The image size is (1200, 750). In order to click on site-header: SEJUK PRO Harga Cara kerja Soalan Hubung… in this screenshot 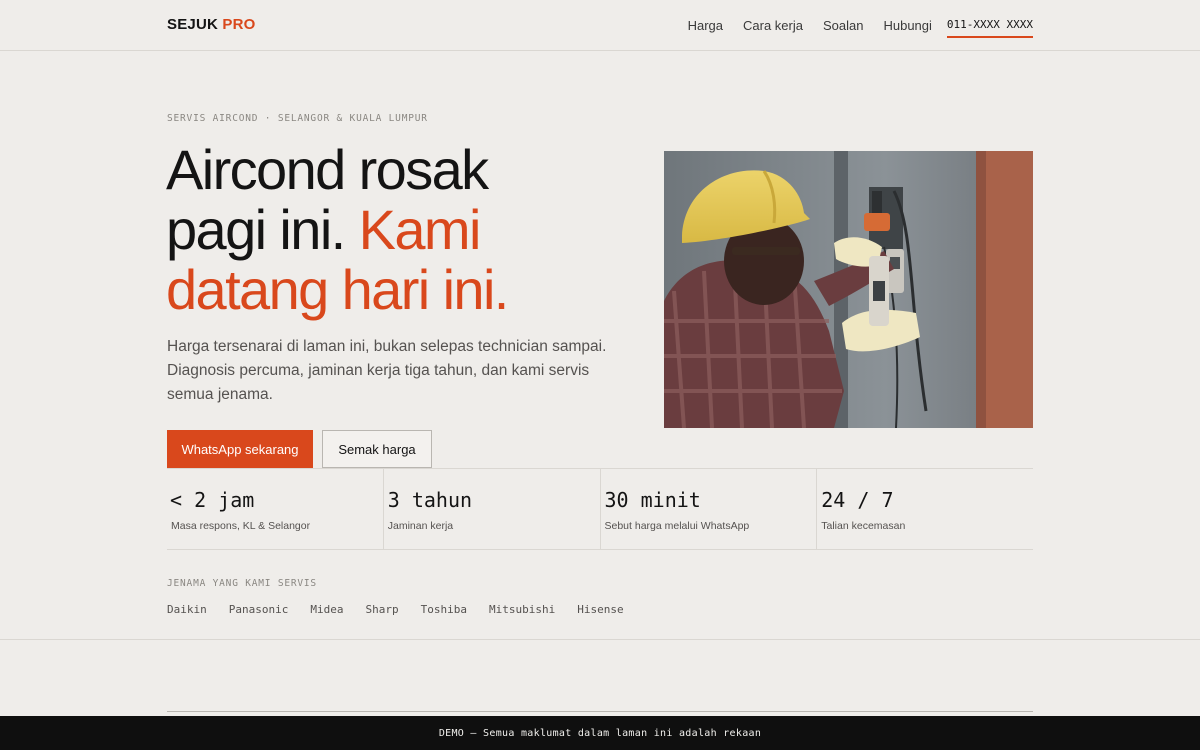, I will do `click(600, 25)`.